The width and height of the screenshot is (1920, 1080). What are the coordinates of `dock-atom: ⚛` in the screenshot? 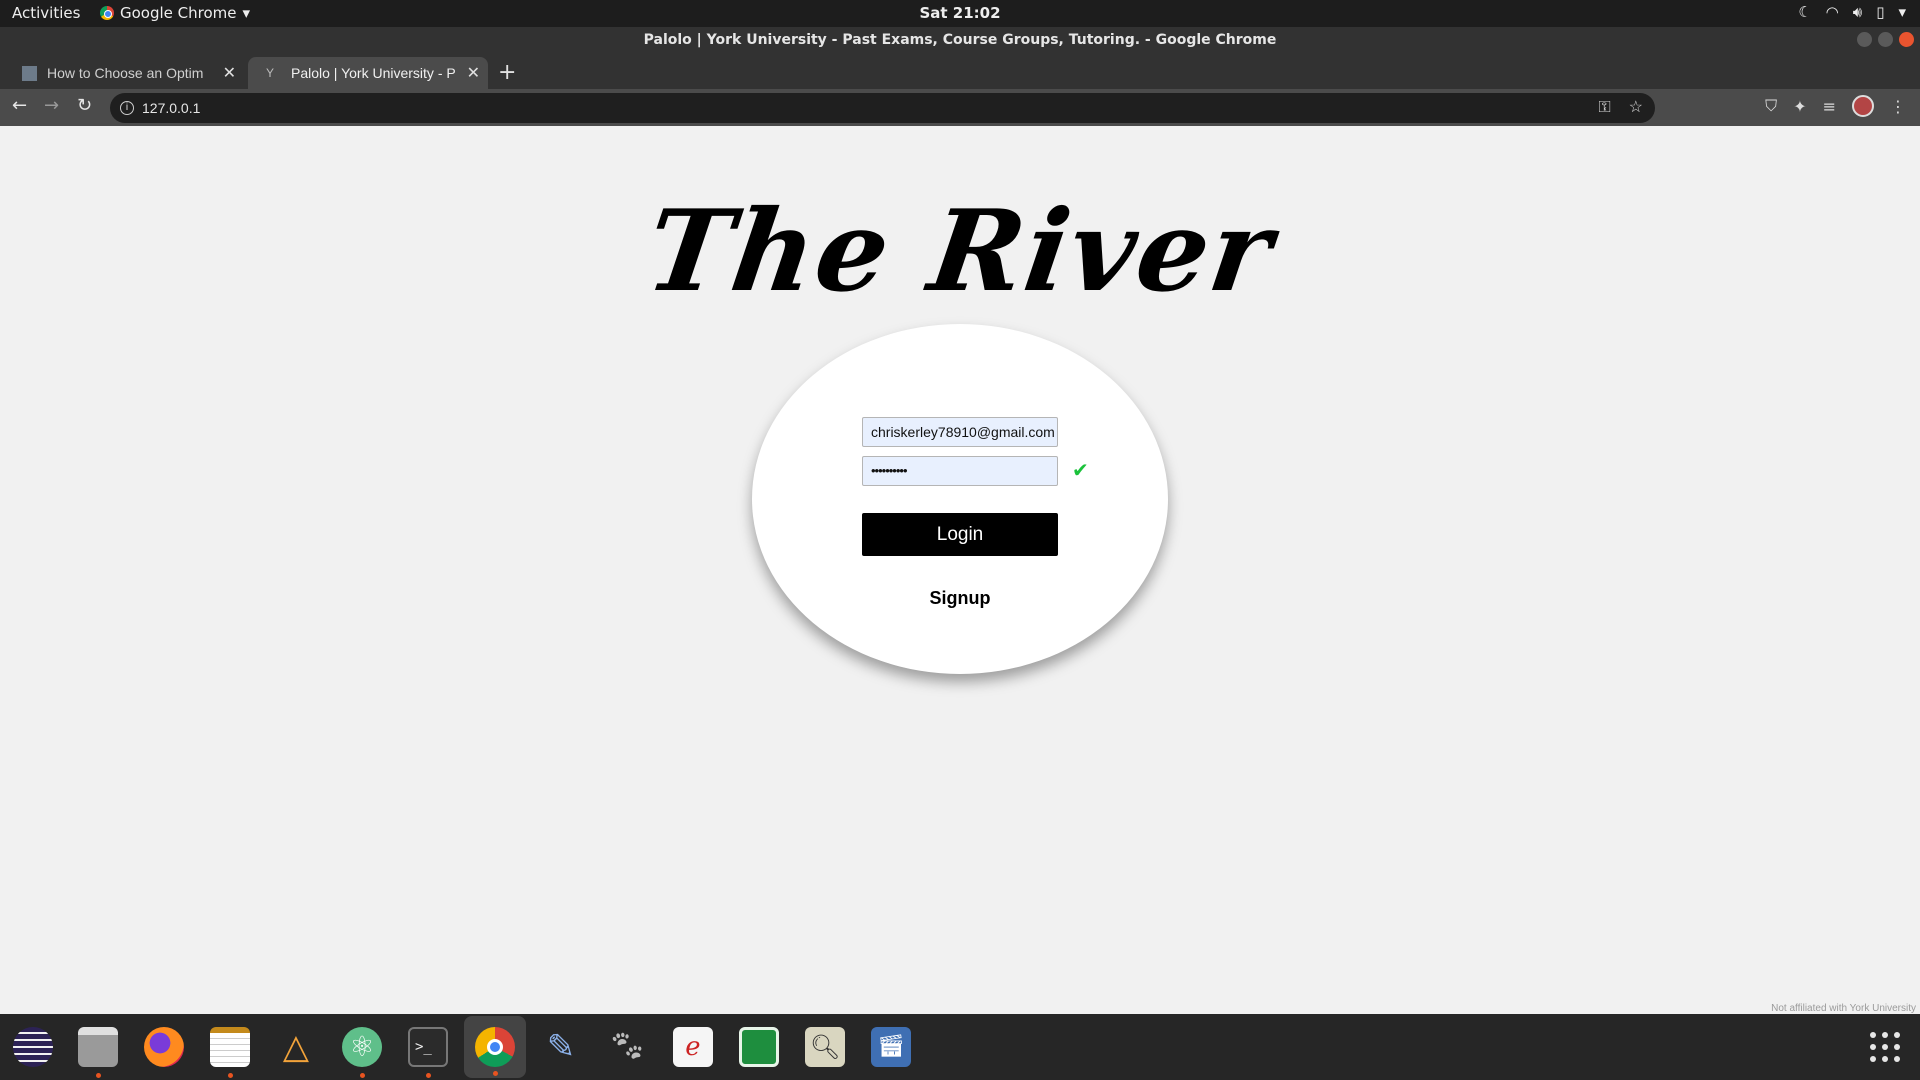 It's located at (362, 1050).